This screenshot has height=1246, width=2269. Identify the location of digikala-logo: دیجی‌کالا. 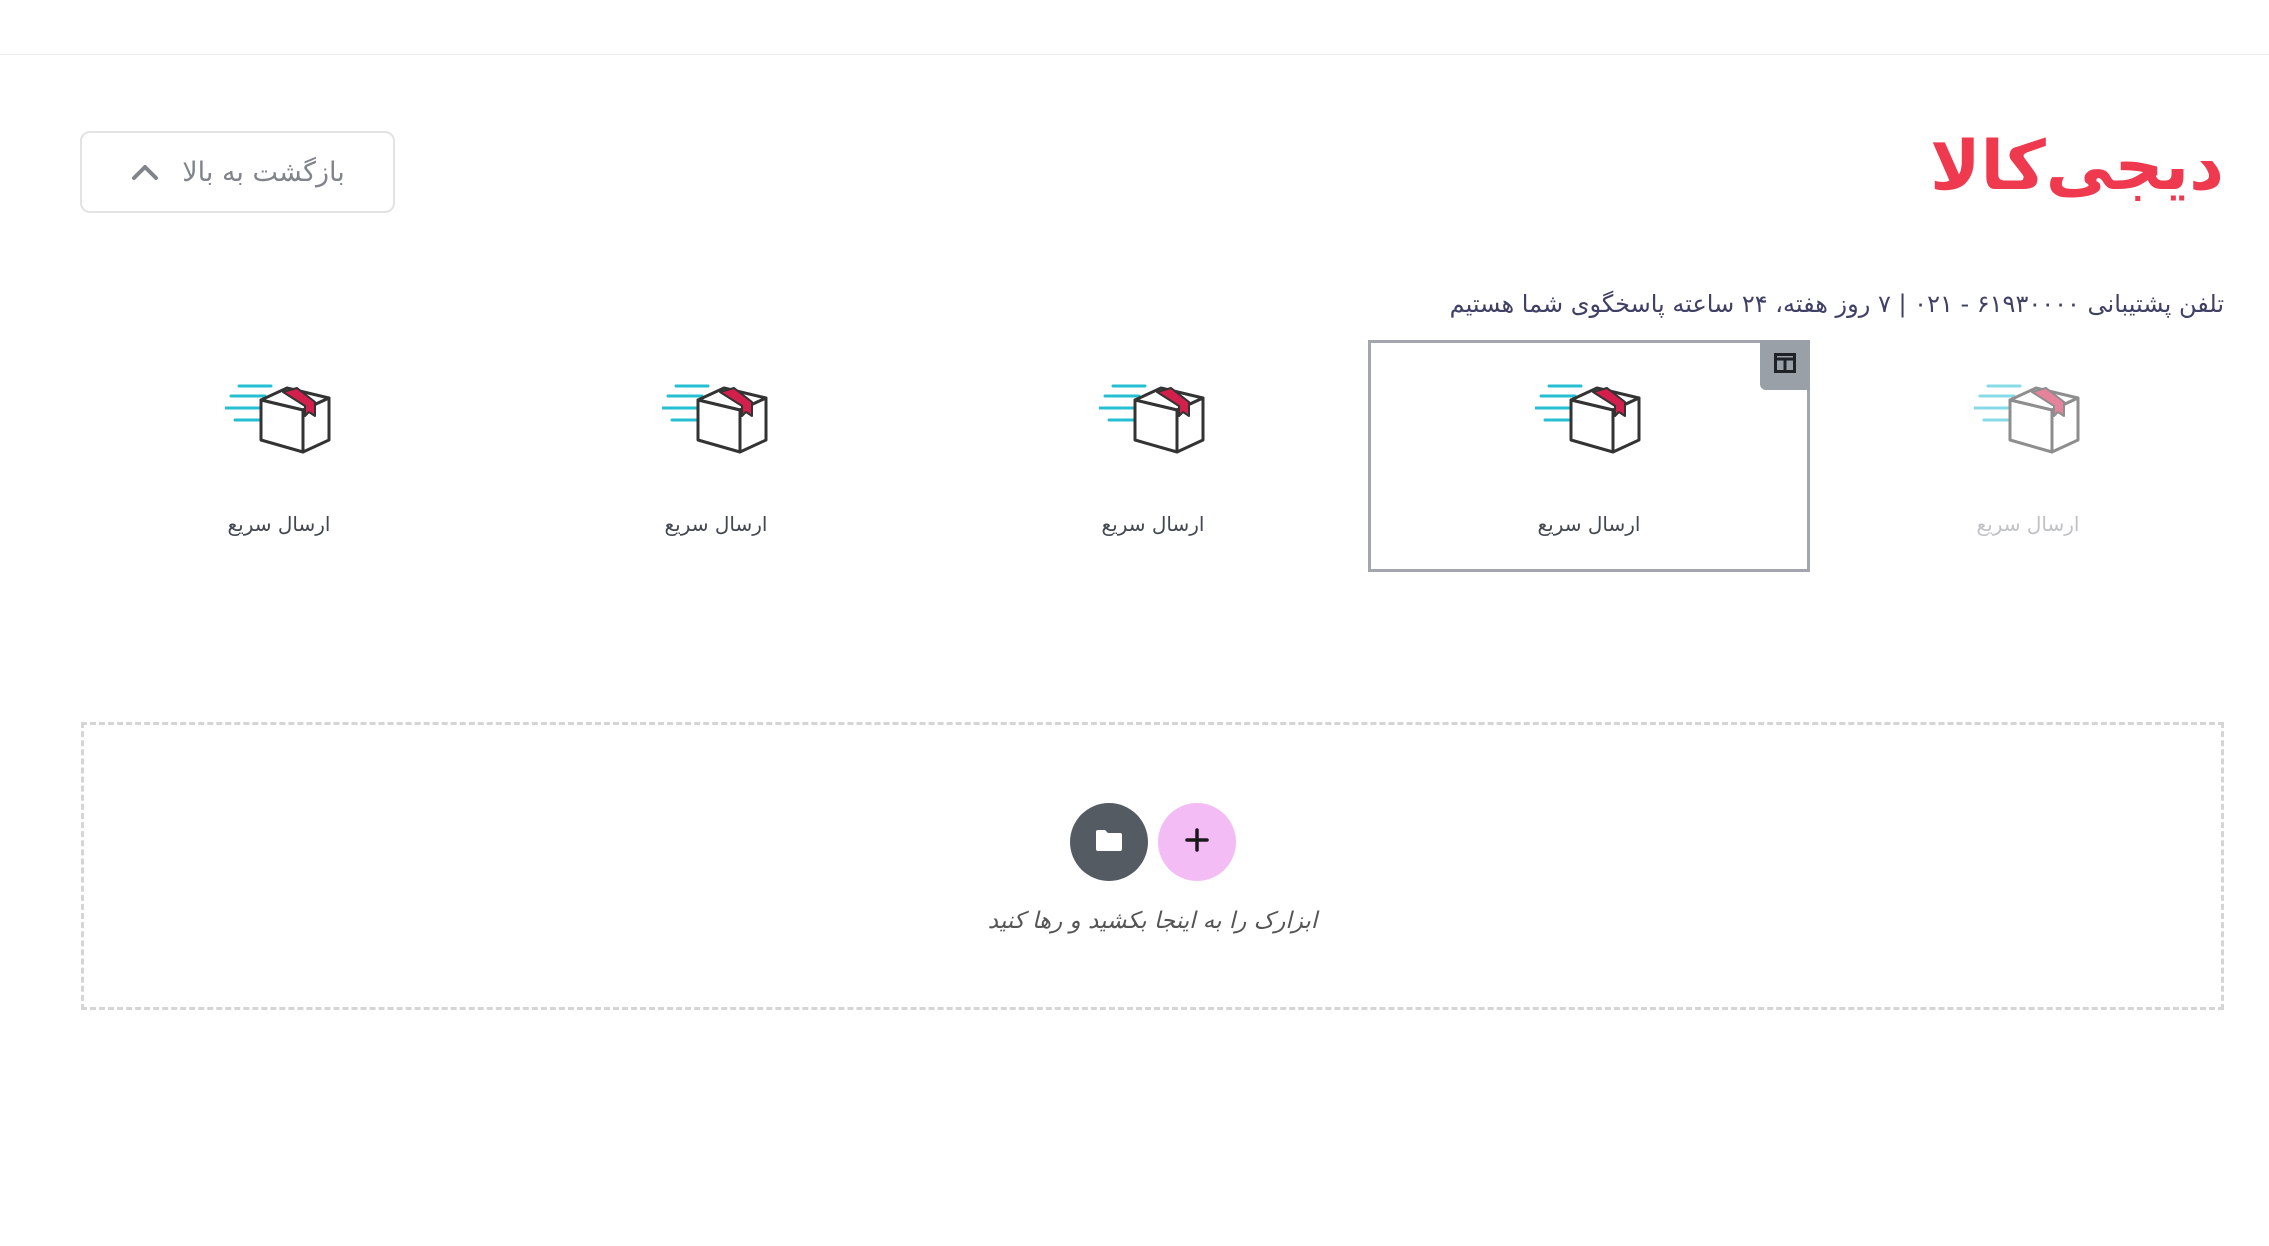
(2078, 167).